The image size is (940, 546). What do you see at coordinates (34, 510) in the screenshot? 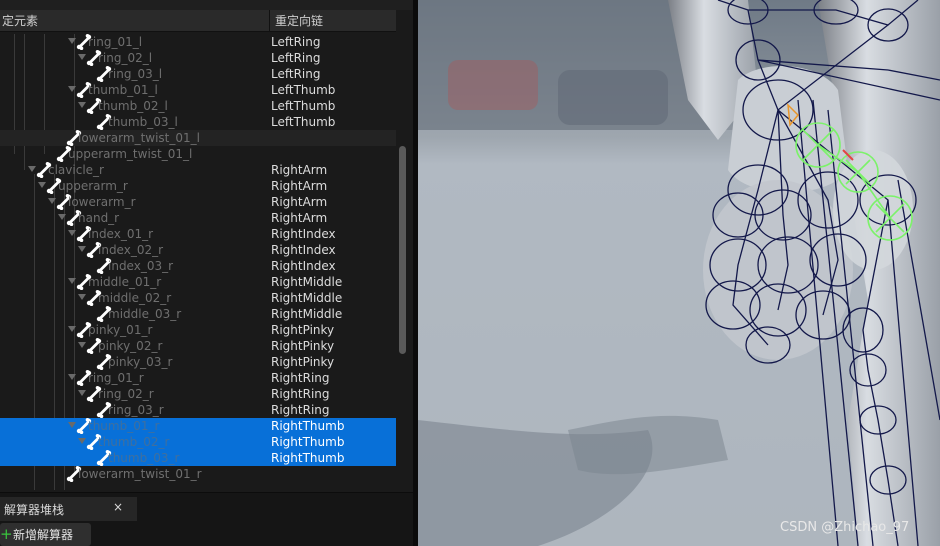
I see `tab-solver-stack-label: 解算器堆栈` at bounding box center [34, 510].